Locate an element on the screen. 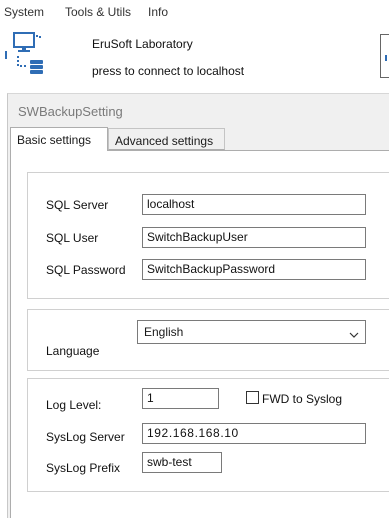 Image resolution: width=389 pixels, height=518 pixels. menu-bar: System Tools & Utils Info is located at coordinates (194, 11).